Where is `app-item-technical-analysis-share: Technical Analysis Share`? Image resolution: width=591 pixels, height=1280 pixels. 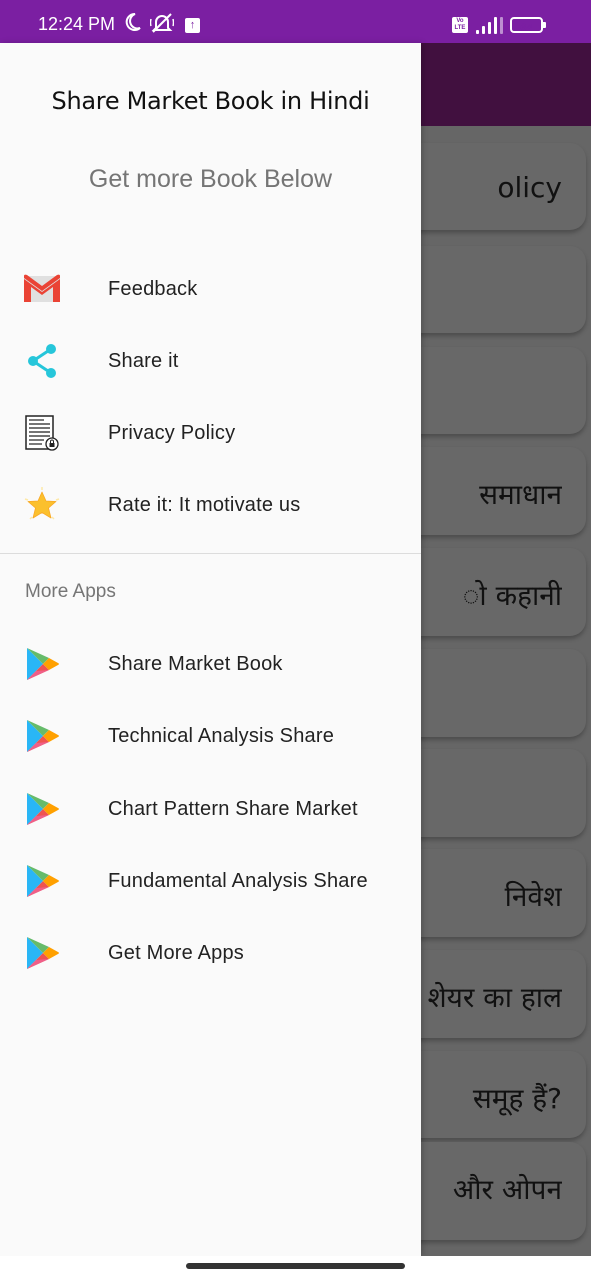 app-item-technical-analysis-share: Technical Analysis Share is located at coordinates (210, 736).